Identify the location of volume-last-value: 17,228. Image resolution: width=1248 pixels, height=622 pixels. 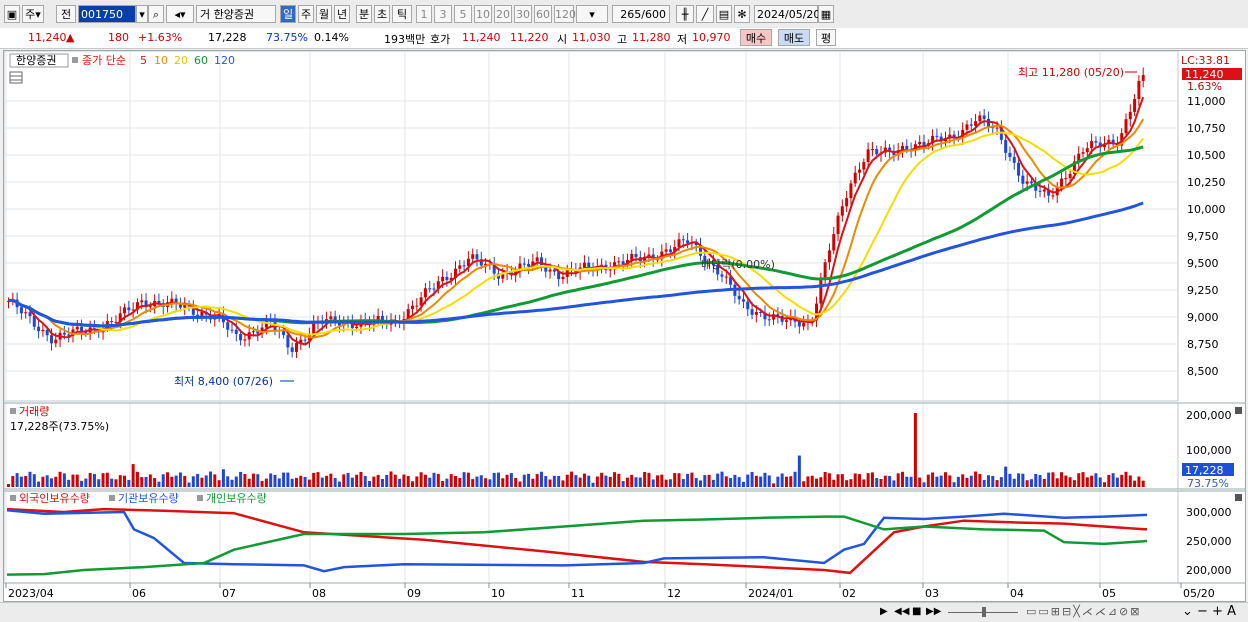
(1204, 470).